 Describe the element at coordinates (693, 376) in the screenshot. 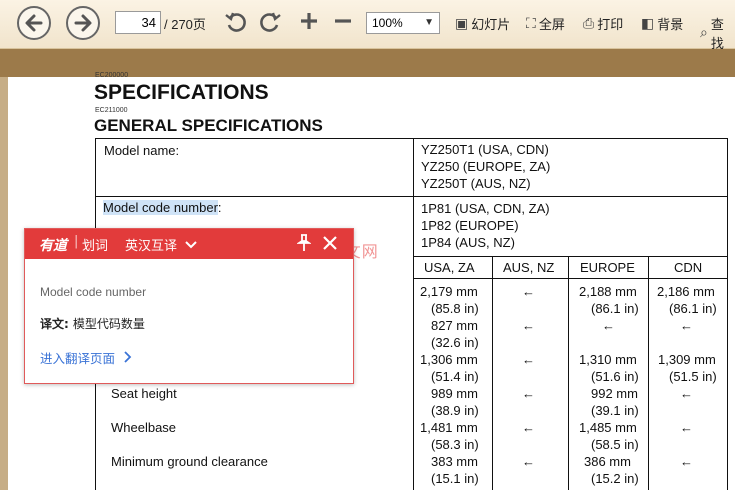

I see `table-cell: (51.5 in)` at that location.